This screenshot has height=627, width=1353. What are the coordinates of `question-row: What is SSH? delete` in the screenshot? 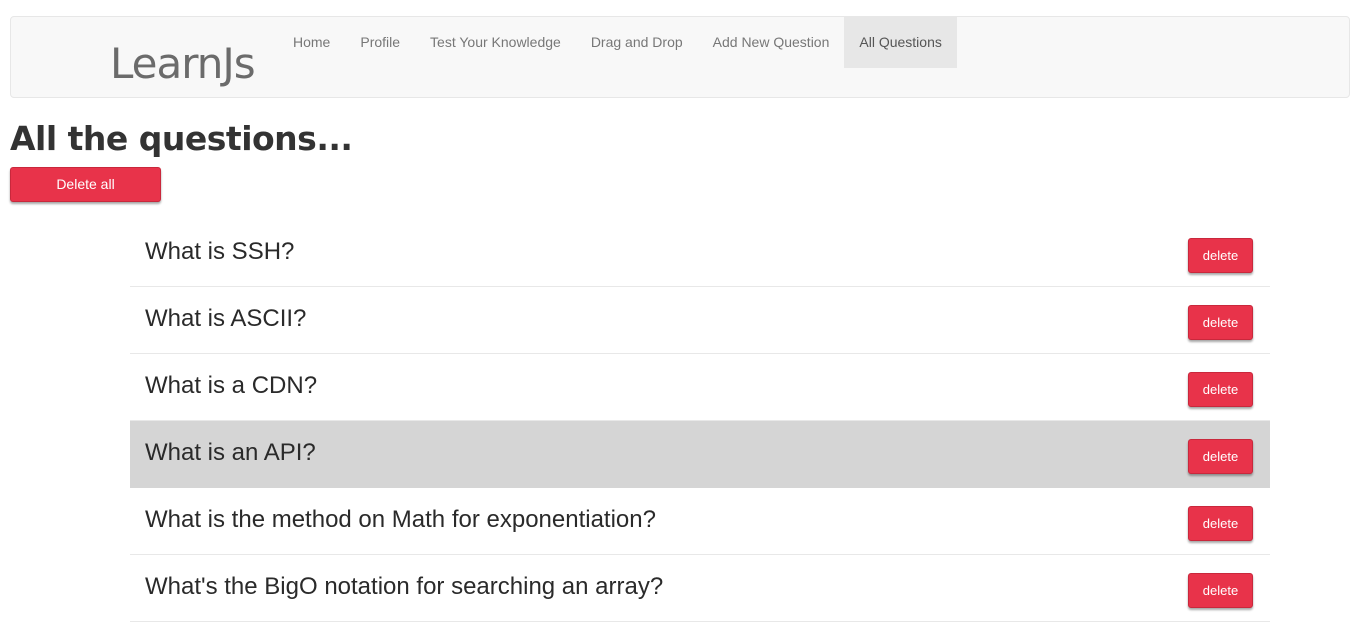 It's located at (700, 253).